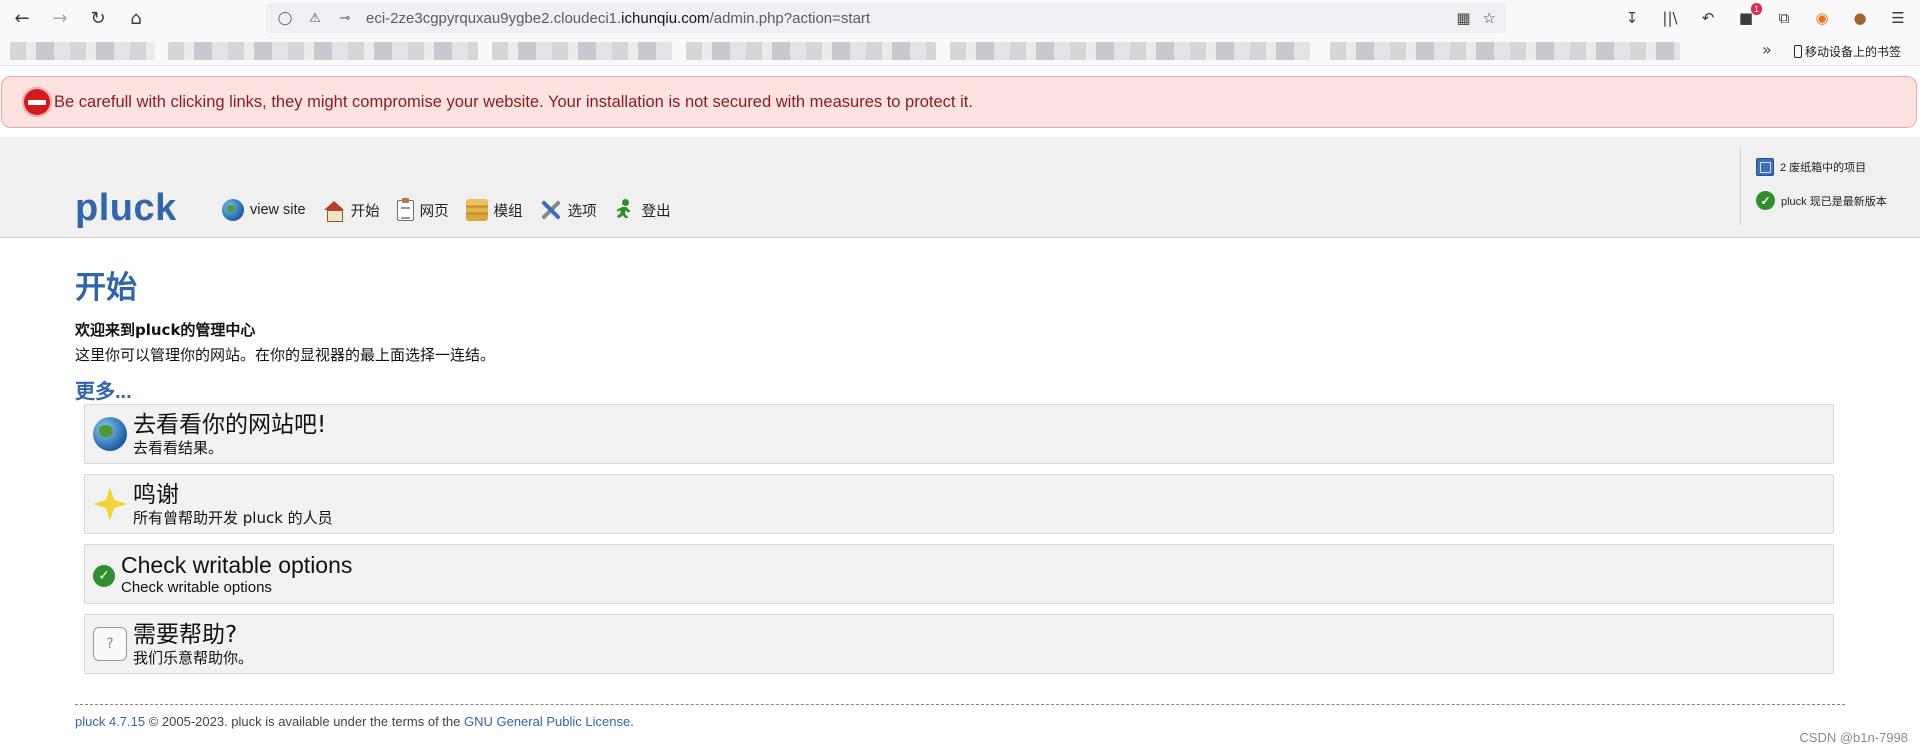  What do you see at coordinates (1756, 9) in the screenshot?
I see `extension-badge: 1` at bounding box center [1756, 9].